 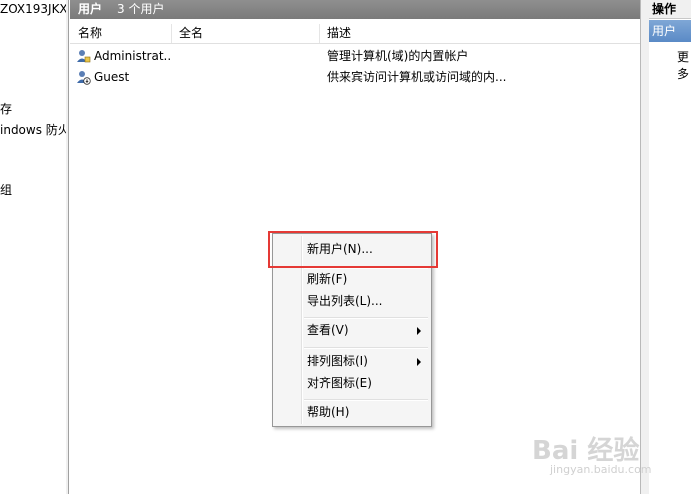 I want to click on tree-item-groups: 组, so click(x=6, y=189).